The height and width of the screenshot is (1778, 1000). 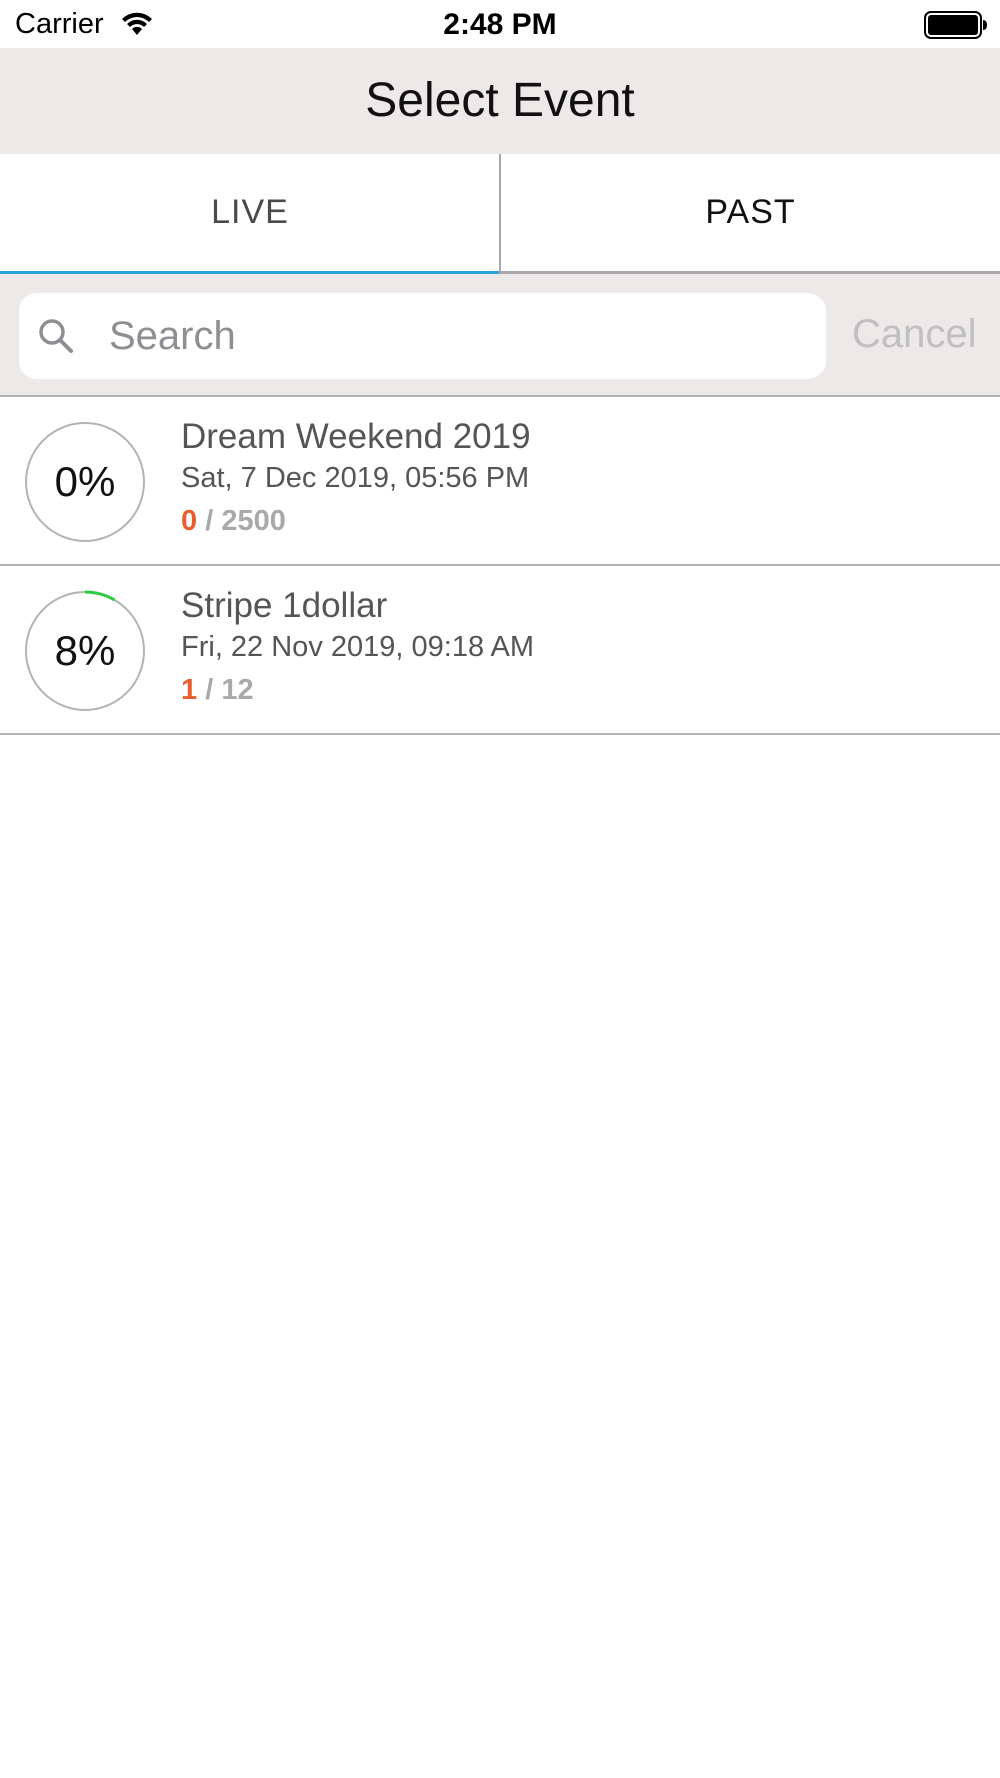 I want to click on page-title: Select Event, so click(x=500, y=100).